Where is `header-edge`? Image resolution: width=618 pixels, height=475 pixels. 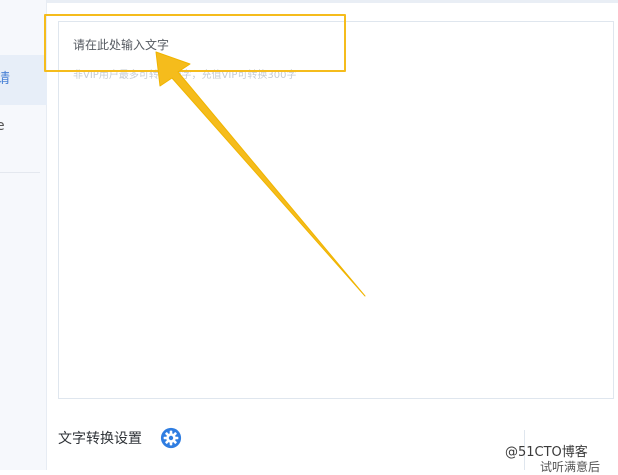 header-edge is located at coordinates (332, 1).